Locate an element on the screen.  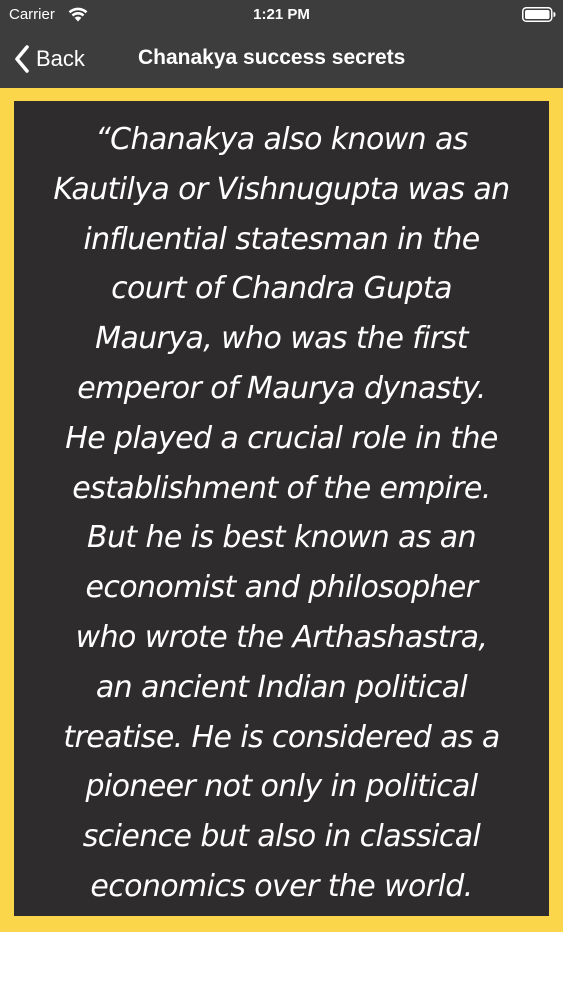
quote-line: Kautilya or Vishnugupta was an is located at coordinates (281, 189).